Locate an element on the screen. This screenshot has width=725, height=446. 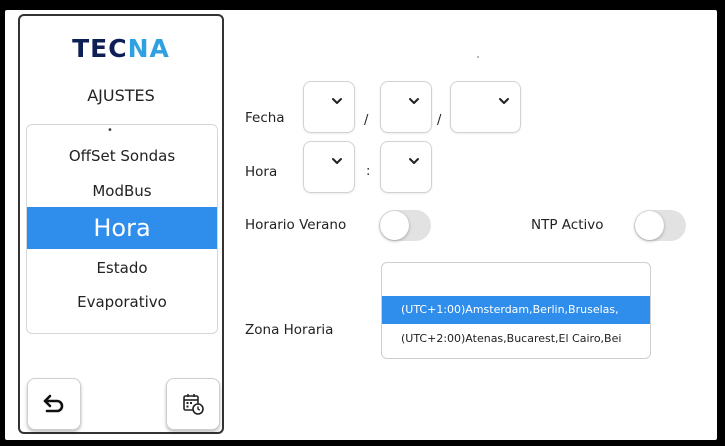
tecna-logo: TECNA is located at coordinates (121, 48).